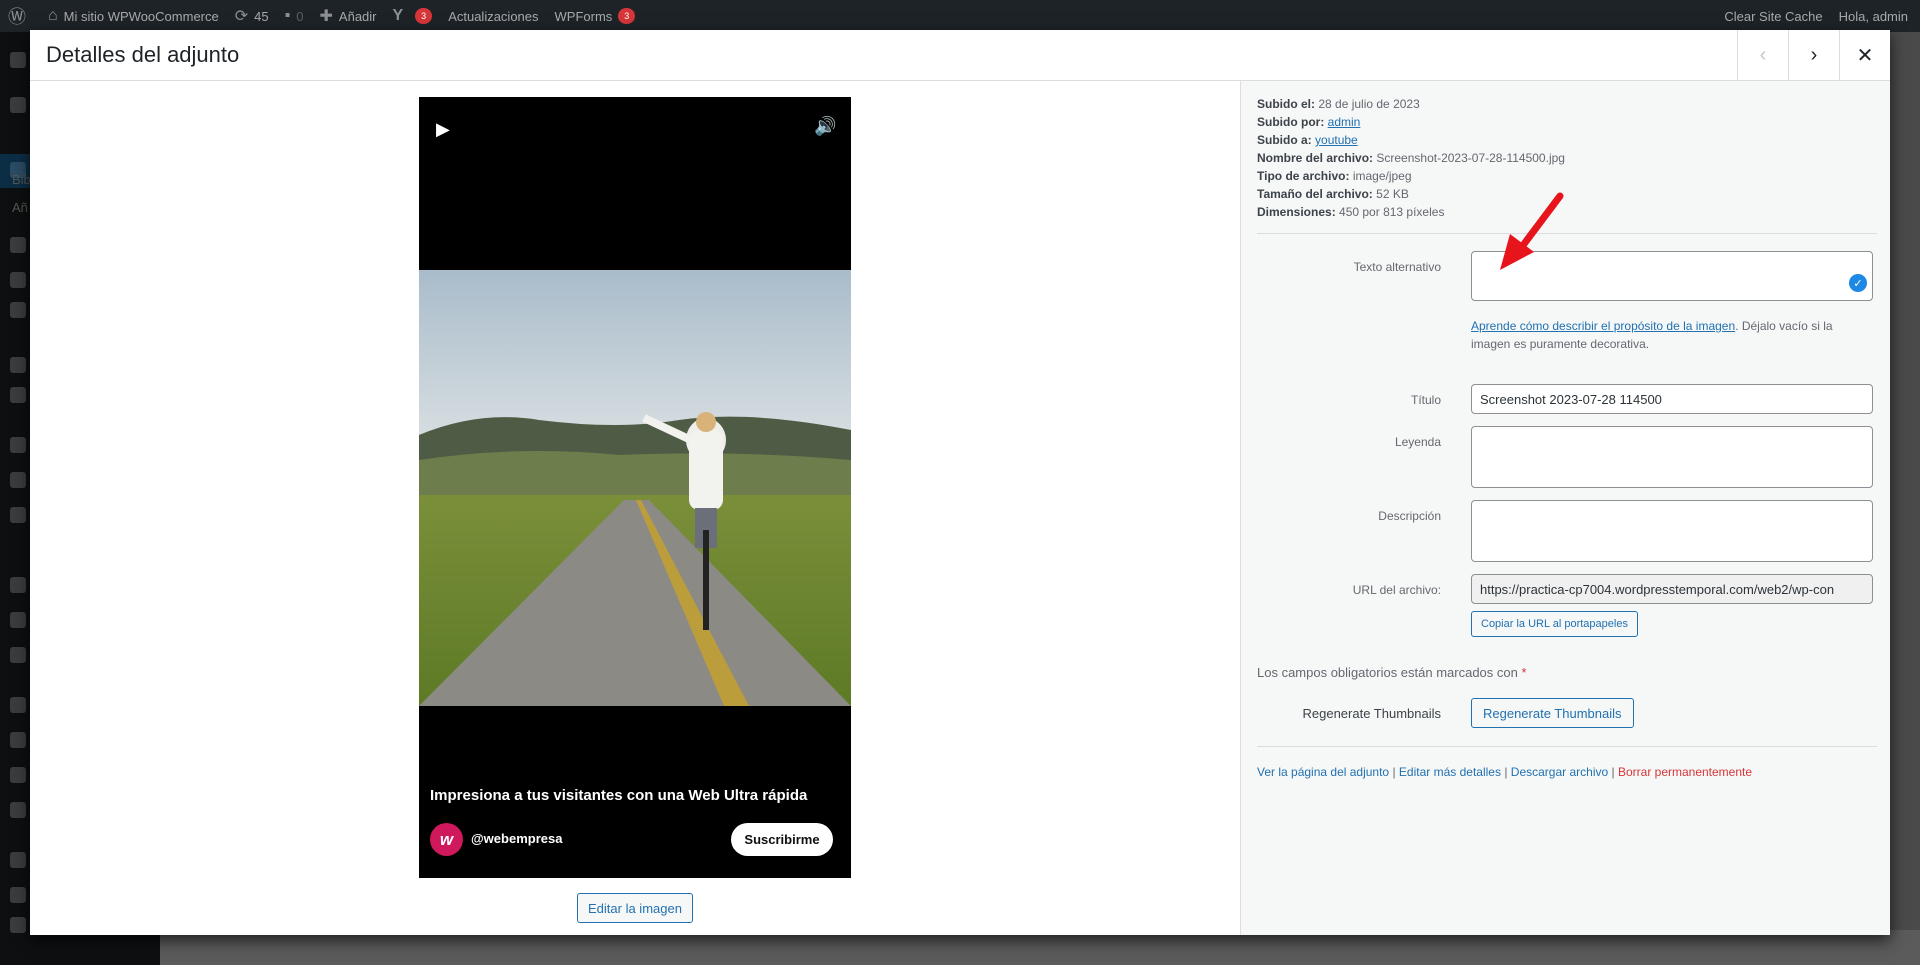 The image size is (1920, 965). I want to click on plugins-icon, so click(18, 740).